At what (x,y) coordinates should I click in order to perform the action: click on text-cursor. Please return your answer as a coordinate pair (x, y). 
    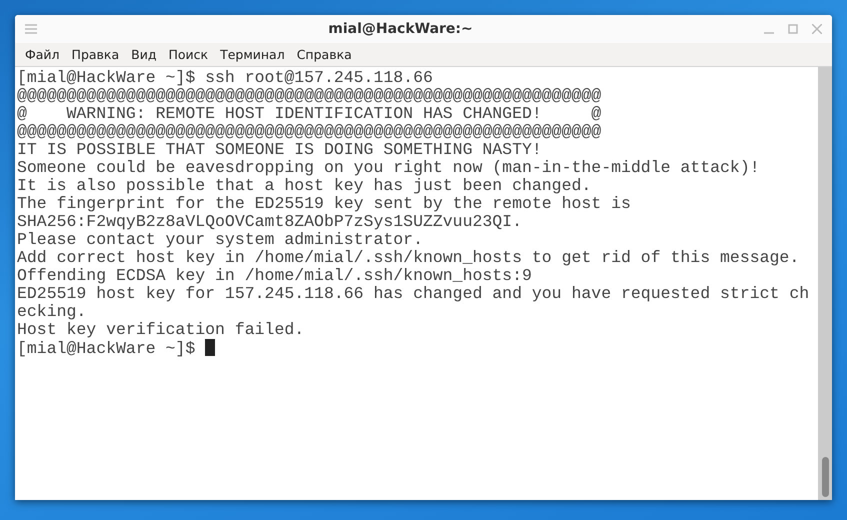
    Looking at the image, I should click on (210, 347).